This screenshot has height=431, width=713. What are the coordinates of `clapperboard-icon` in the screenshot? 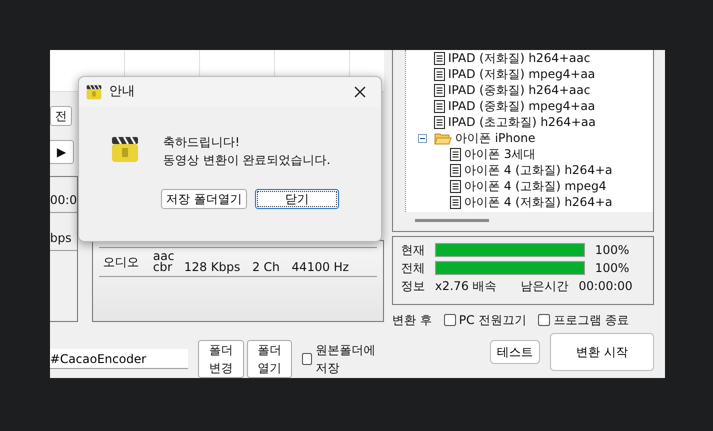 It's located at (94, 92).